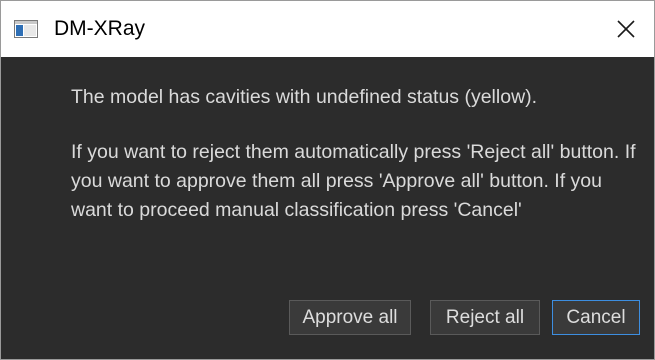  I want to click on close-button, so click(626, 29).